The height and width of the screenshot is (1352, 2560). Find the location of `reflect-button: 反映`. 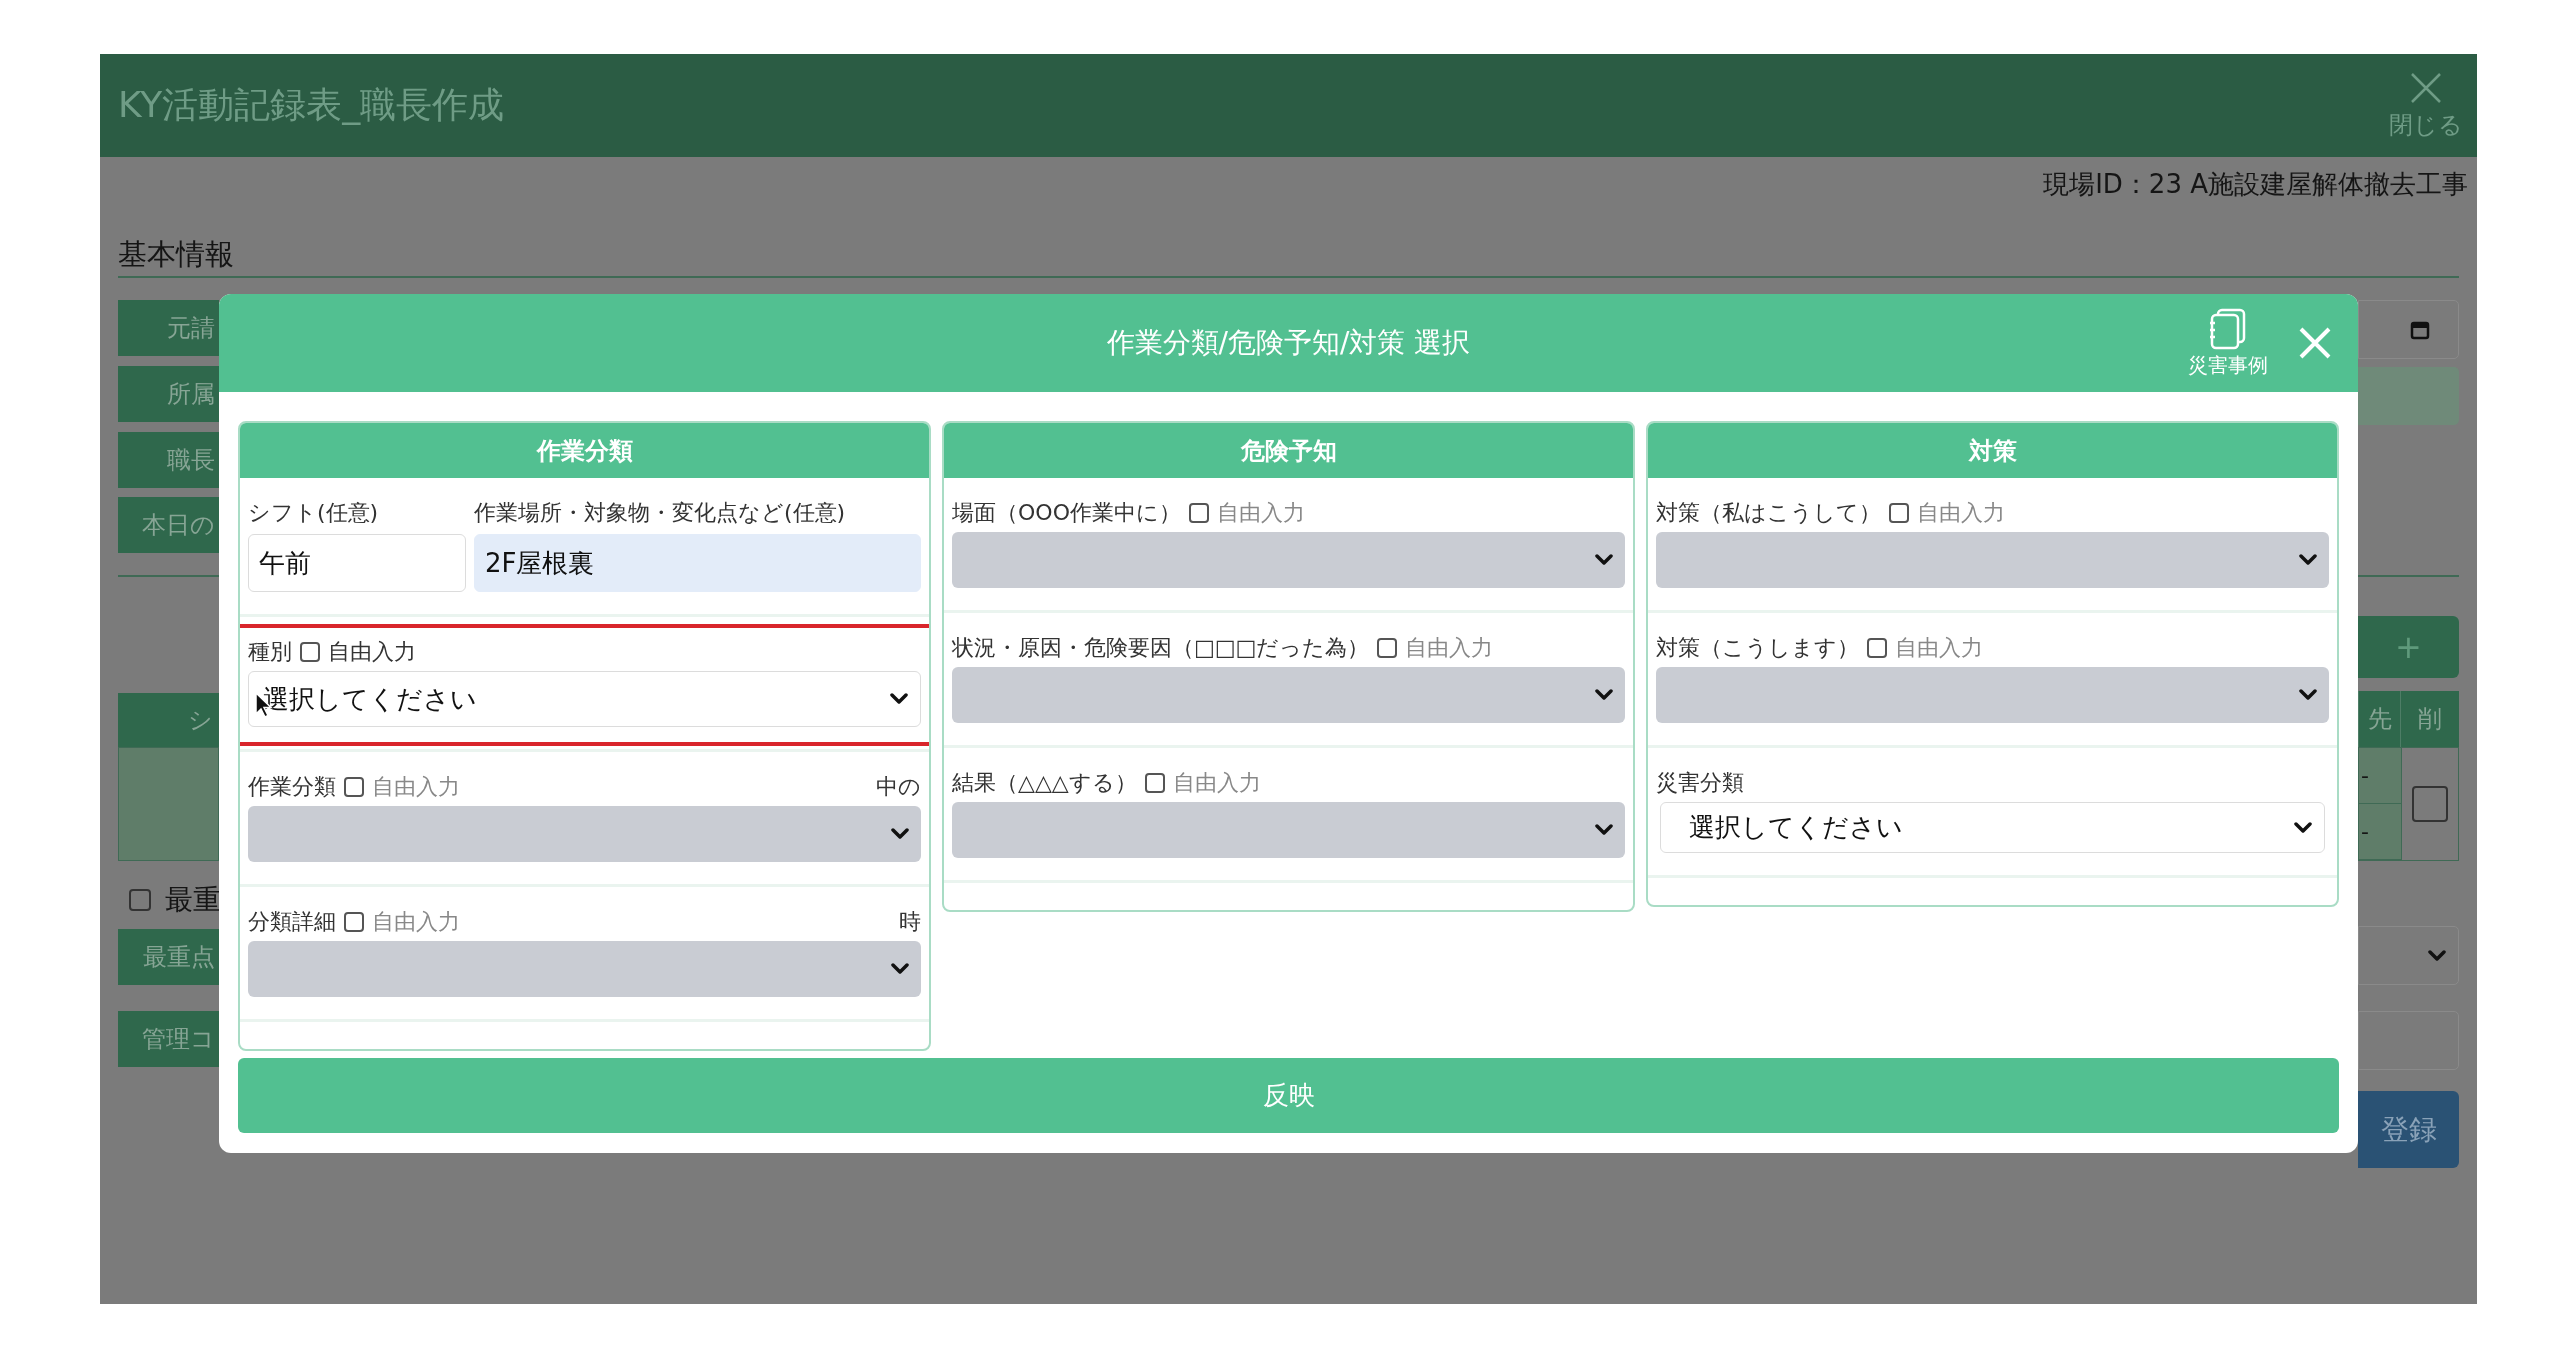

reflect-button: 反映 is located at coordinates (1288, 1095).